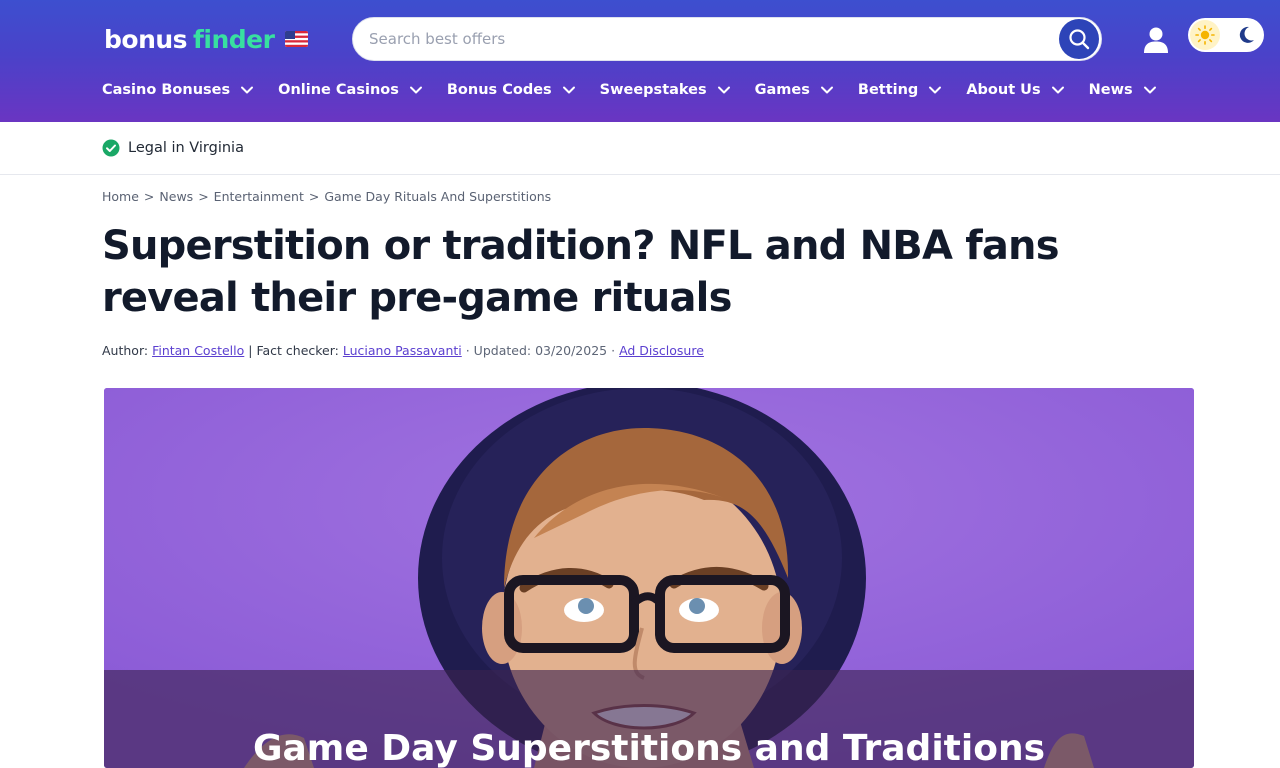  What do you see at coordinates (293, 350) in the screenshot?
I see `fact-checker-label: | Fact checker:` at bounding box center [293, 350].